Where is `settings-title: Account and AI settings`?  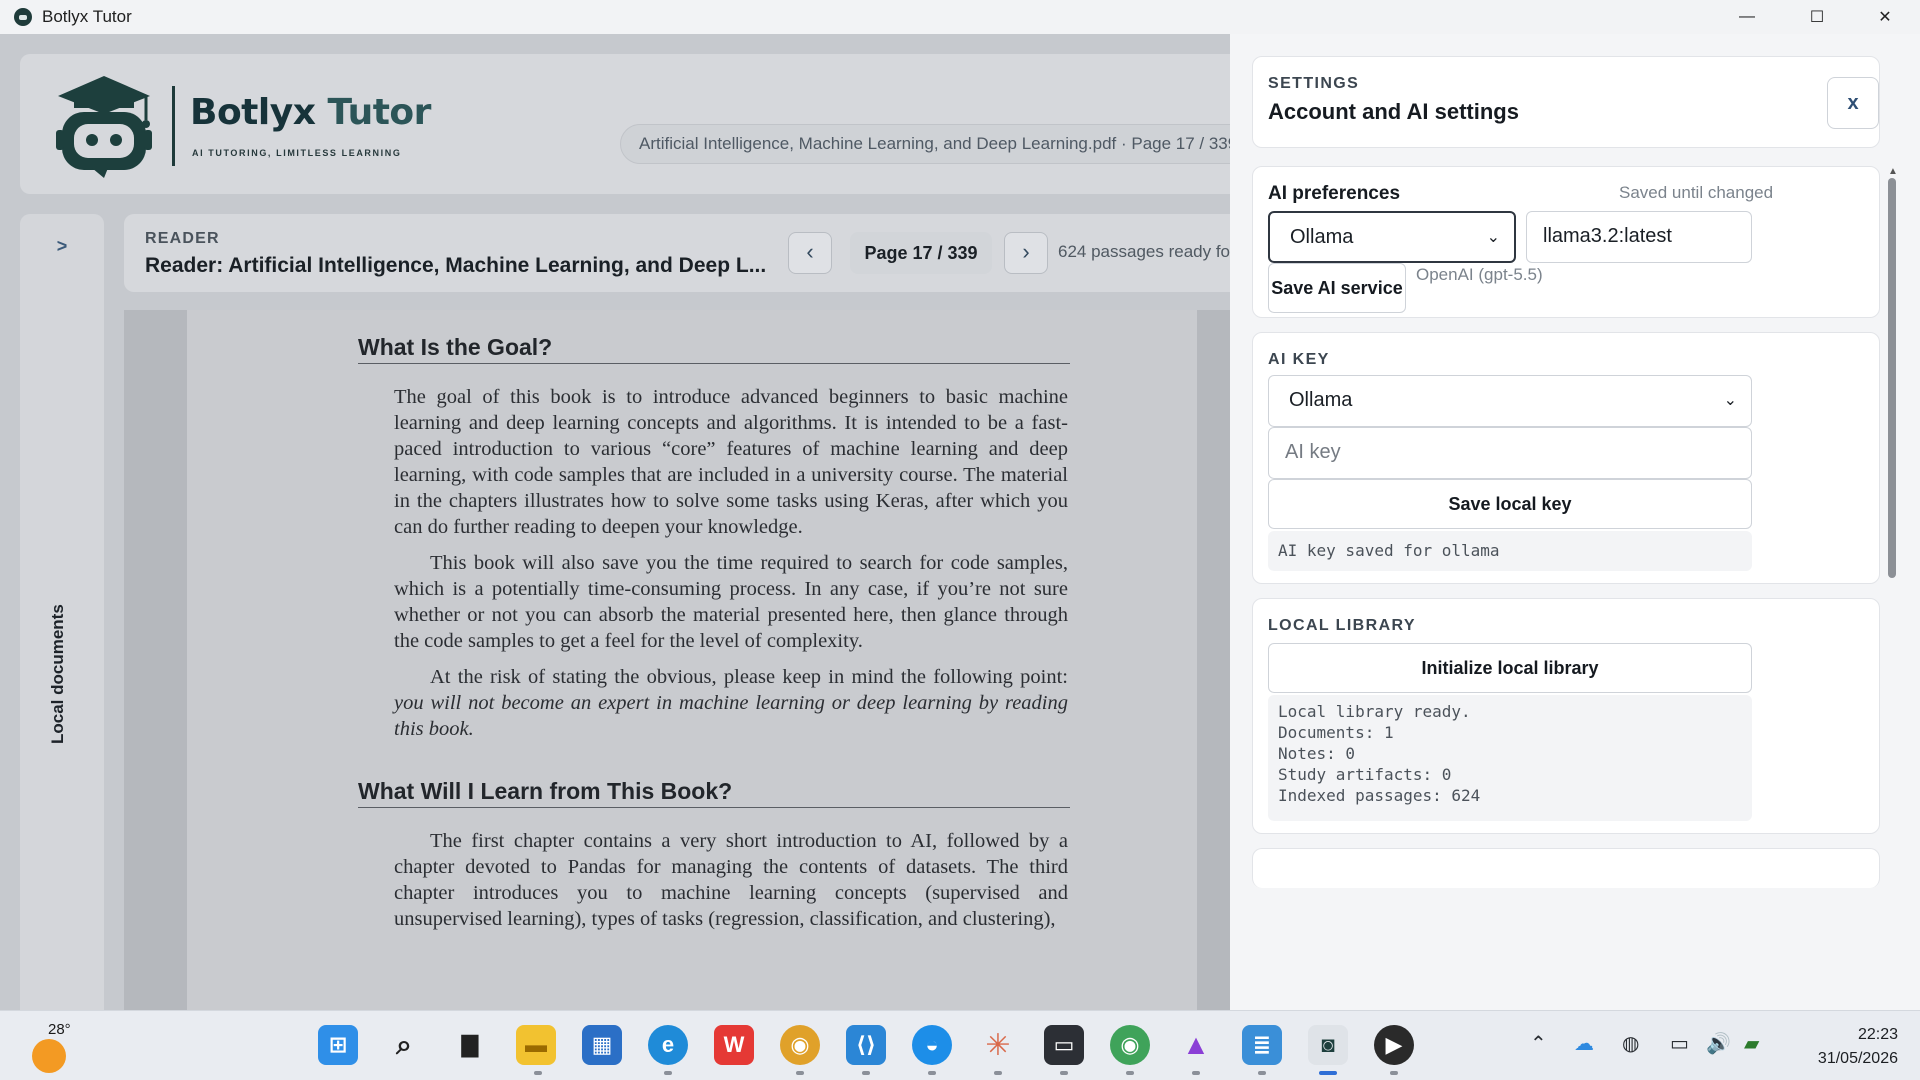
settings-title: Account and AI settings is located at coordinates (1393, 111).